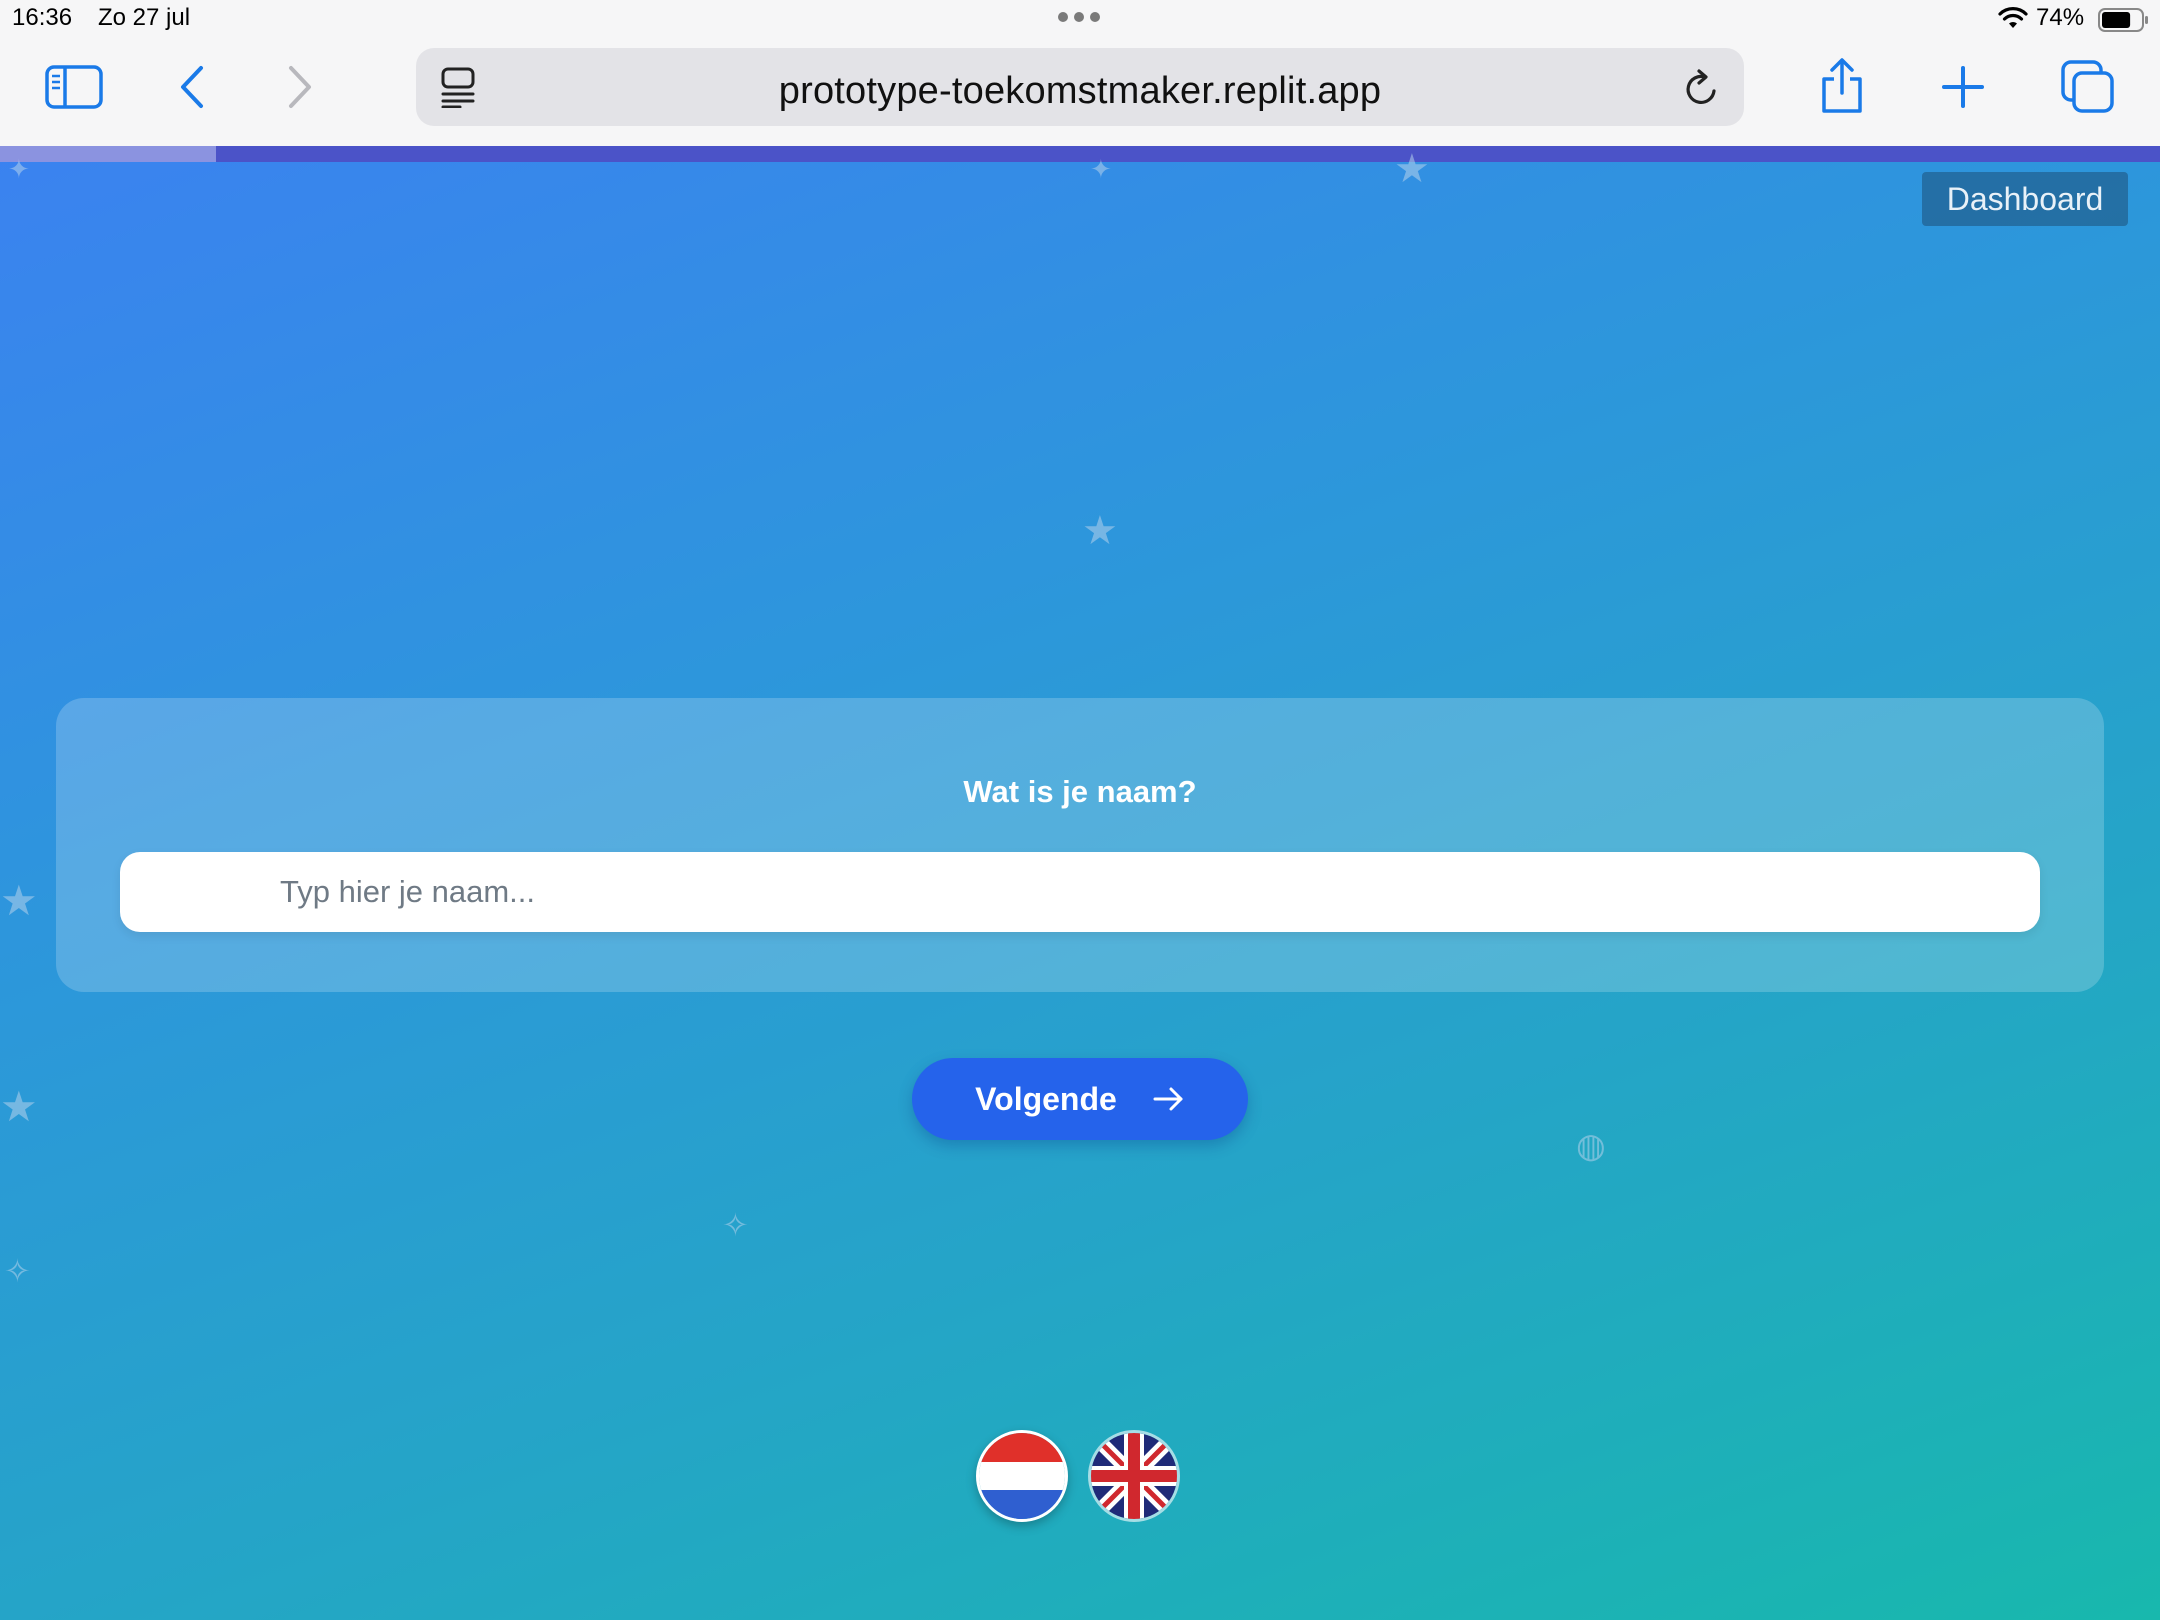 The width and height of the screenshot is (2160, 1620). What do you see at coordinates (1963, 87) in the screenshot?
I see `new-tab-icon` at bounding box center [1963, 87].